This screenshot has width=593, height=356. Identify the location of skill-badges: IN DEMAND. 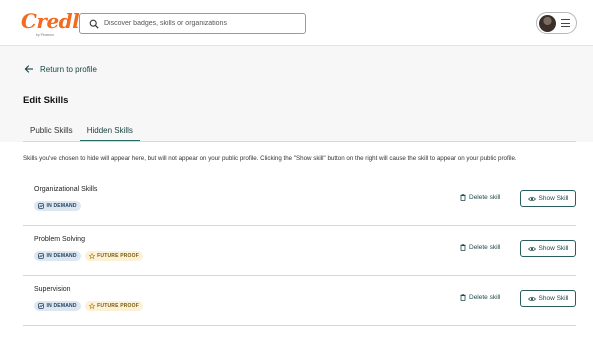
(57, 206).